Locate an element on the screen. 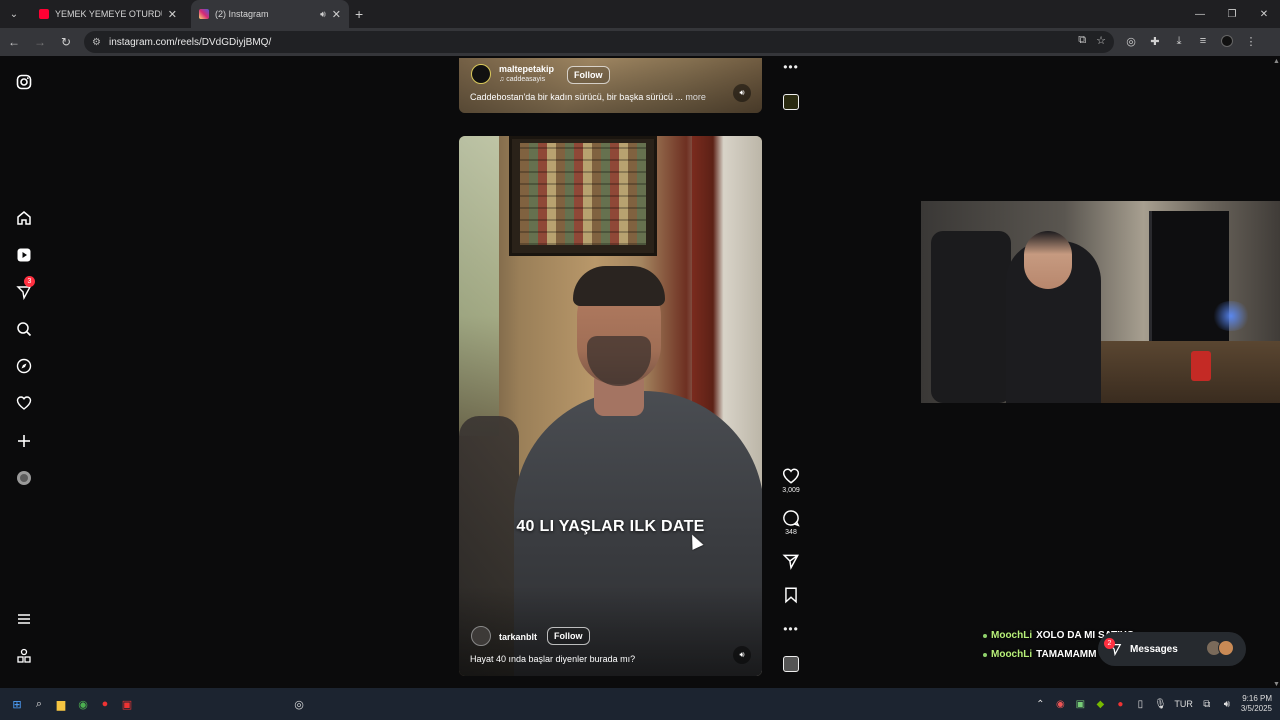 Image resolution: width=1280 pixels, height=720 pixels. chat-message: TAMAMAMM is located at coordinates (1066, 654).